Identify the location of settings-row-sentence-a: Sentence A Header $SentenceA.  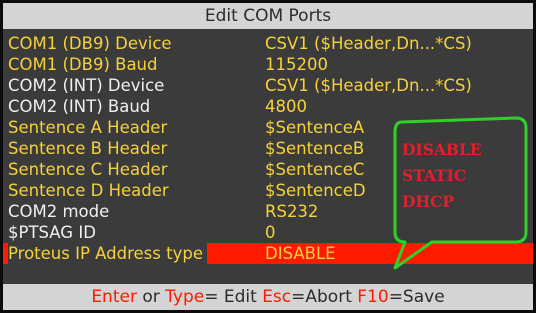
(268, 127).